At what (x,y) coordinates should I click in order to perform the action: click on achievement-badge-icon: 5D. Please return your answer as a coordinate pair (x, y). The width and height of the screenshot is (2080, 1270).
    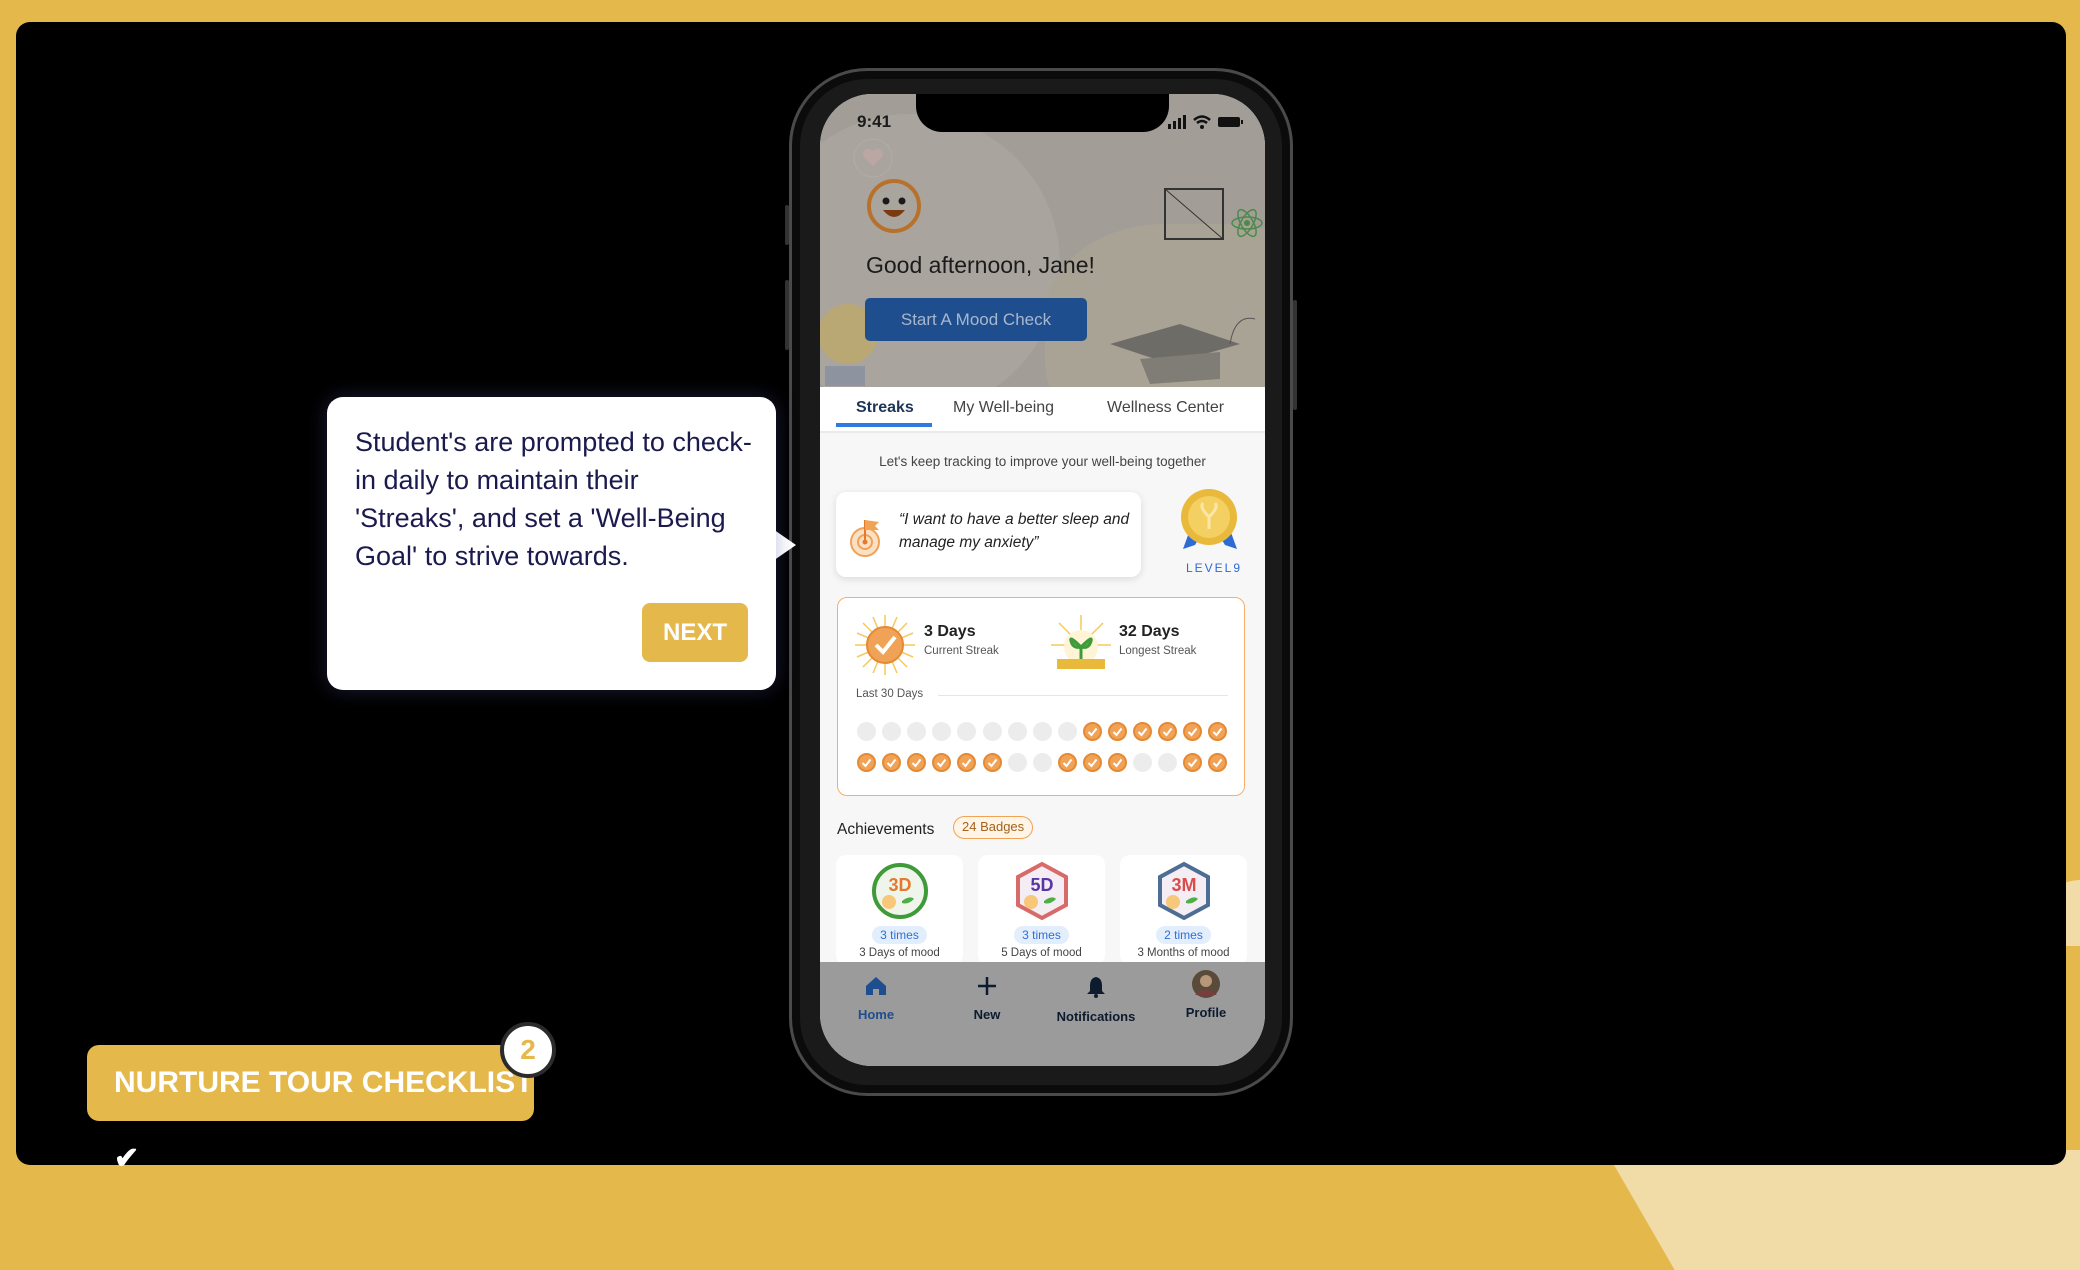
    Looking at the image, I should click on (1041, 891).